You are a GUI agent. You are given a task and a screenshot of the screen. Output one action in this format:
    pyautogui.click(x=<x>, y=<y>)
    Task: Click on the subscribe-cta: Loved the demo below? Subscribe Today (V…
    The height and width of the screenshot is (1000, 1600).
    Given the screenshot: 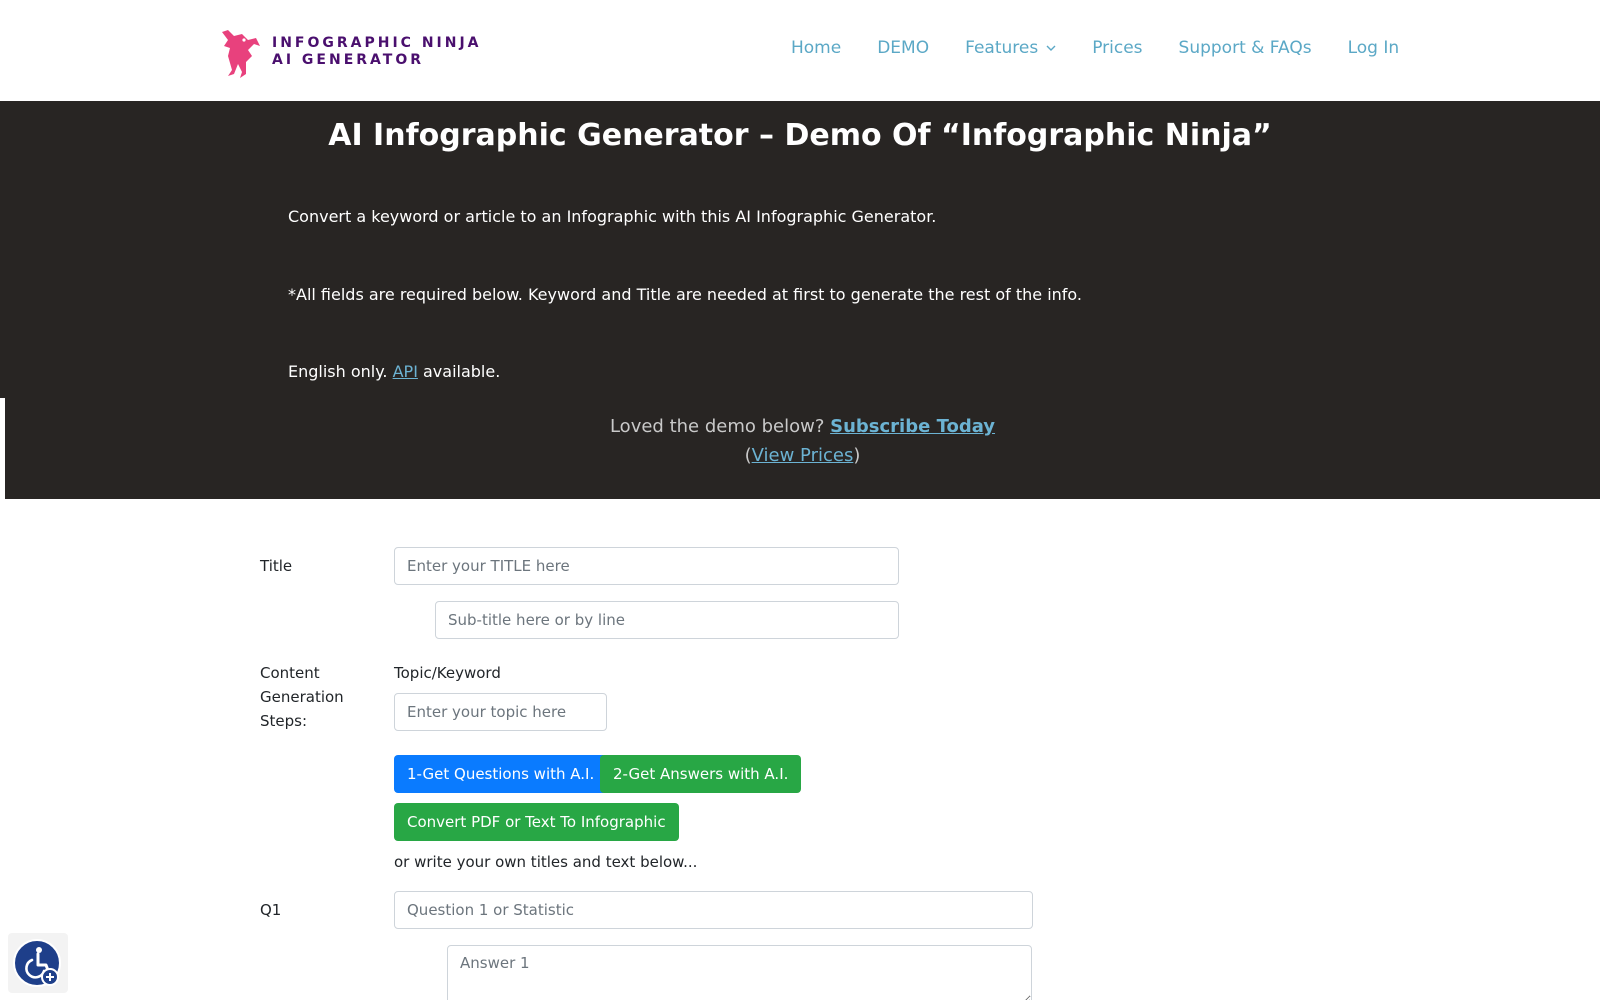 What is the action you would take?
    pyautogui.click(x=800, y=441)
    